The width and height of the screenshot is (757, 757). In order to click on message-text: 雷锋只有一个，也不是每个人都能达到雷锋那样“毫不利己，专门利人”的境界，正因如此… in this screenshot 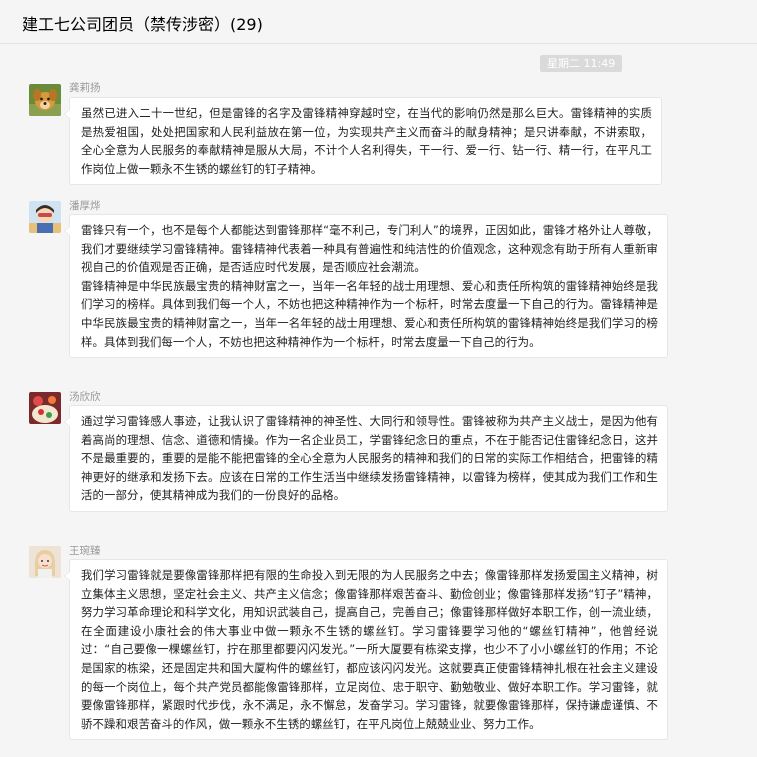, I will do `click(369, 249)`.